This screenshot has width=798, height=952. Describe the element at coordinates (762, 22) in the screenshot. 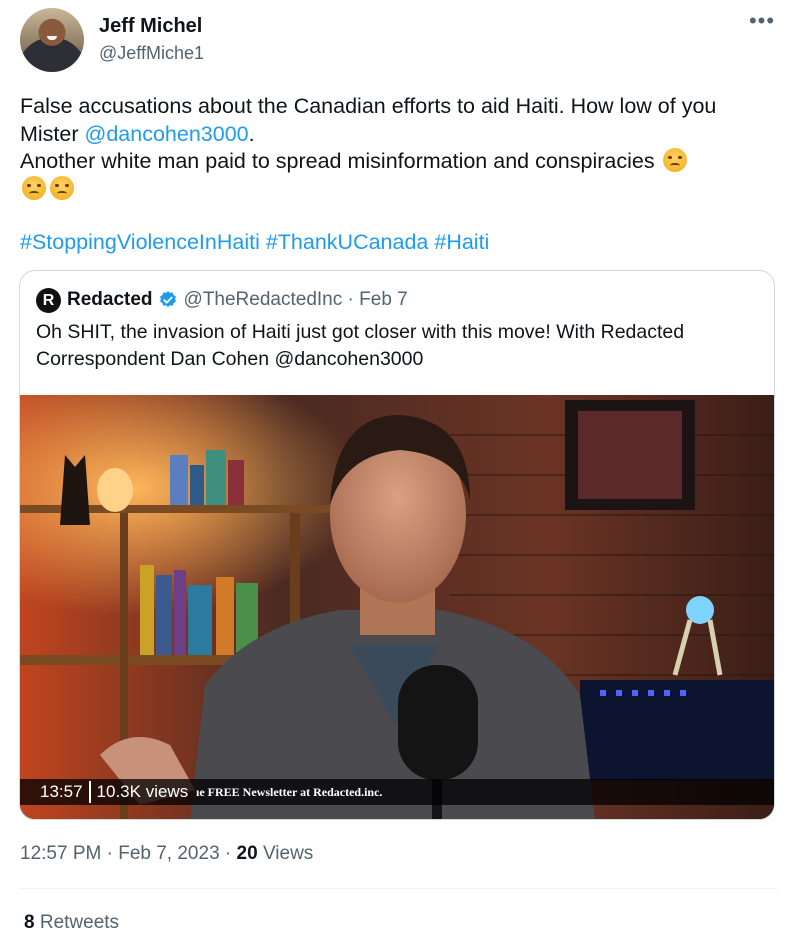

I see `more-options-icon: •••` at that location.